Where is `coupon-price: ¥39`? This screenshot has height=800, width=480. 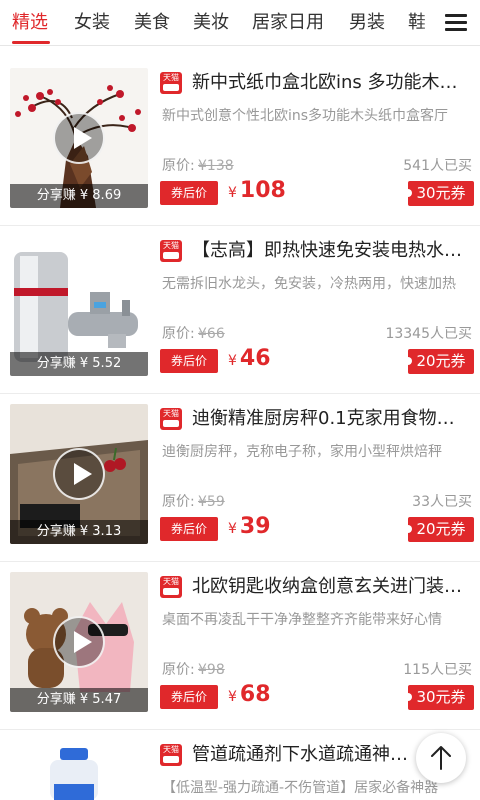 coupon-price: ¥39 is located at coordinates (249, 526).